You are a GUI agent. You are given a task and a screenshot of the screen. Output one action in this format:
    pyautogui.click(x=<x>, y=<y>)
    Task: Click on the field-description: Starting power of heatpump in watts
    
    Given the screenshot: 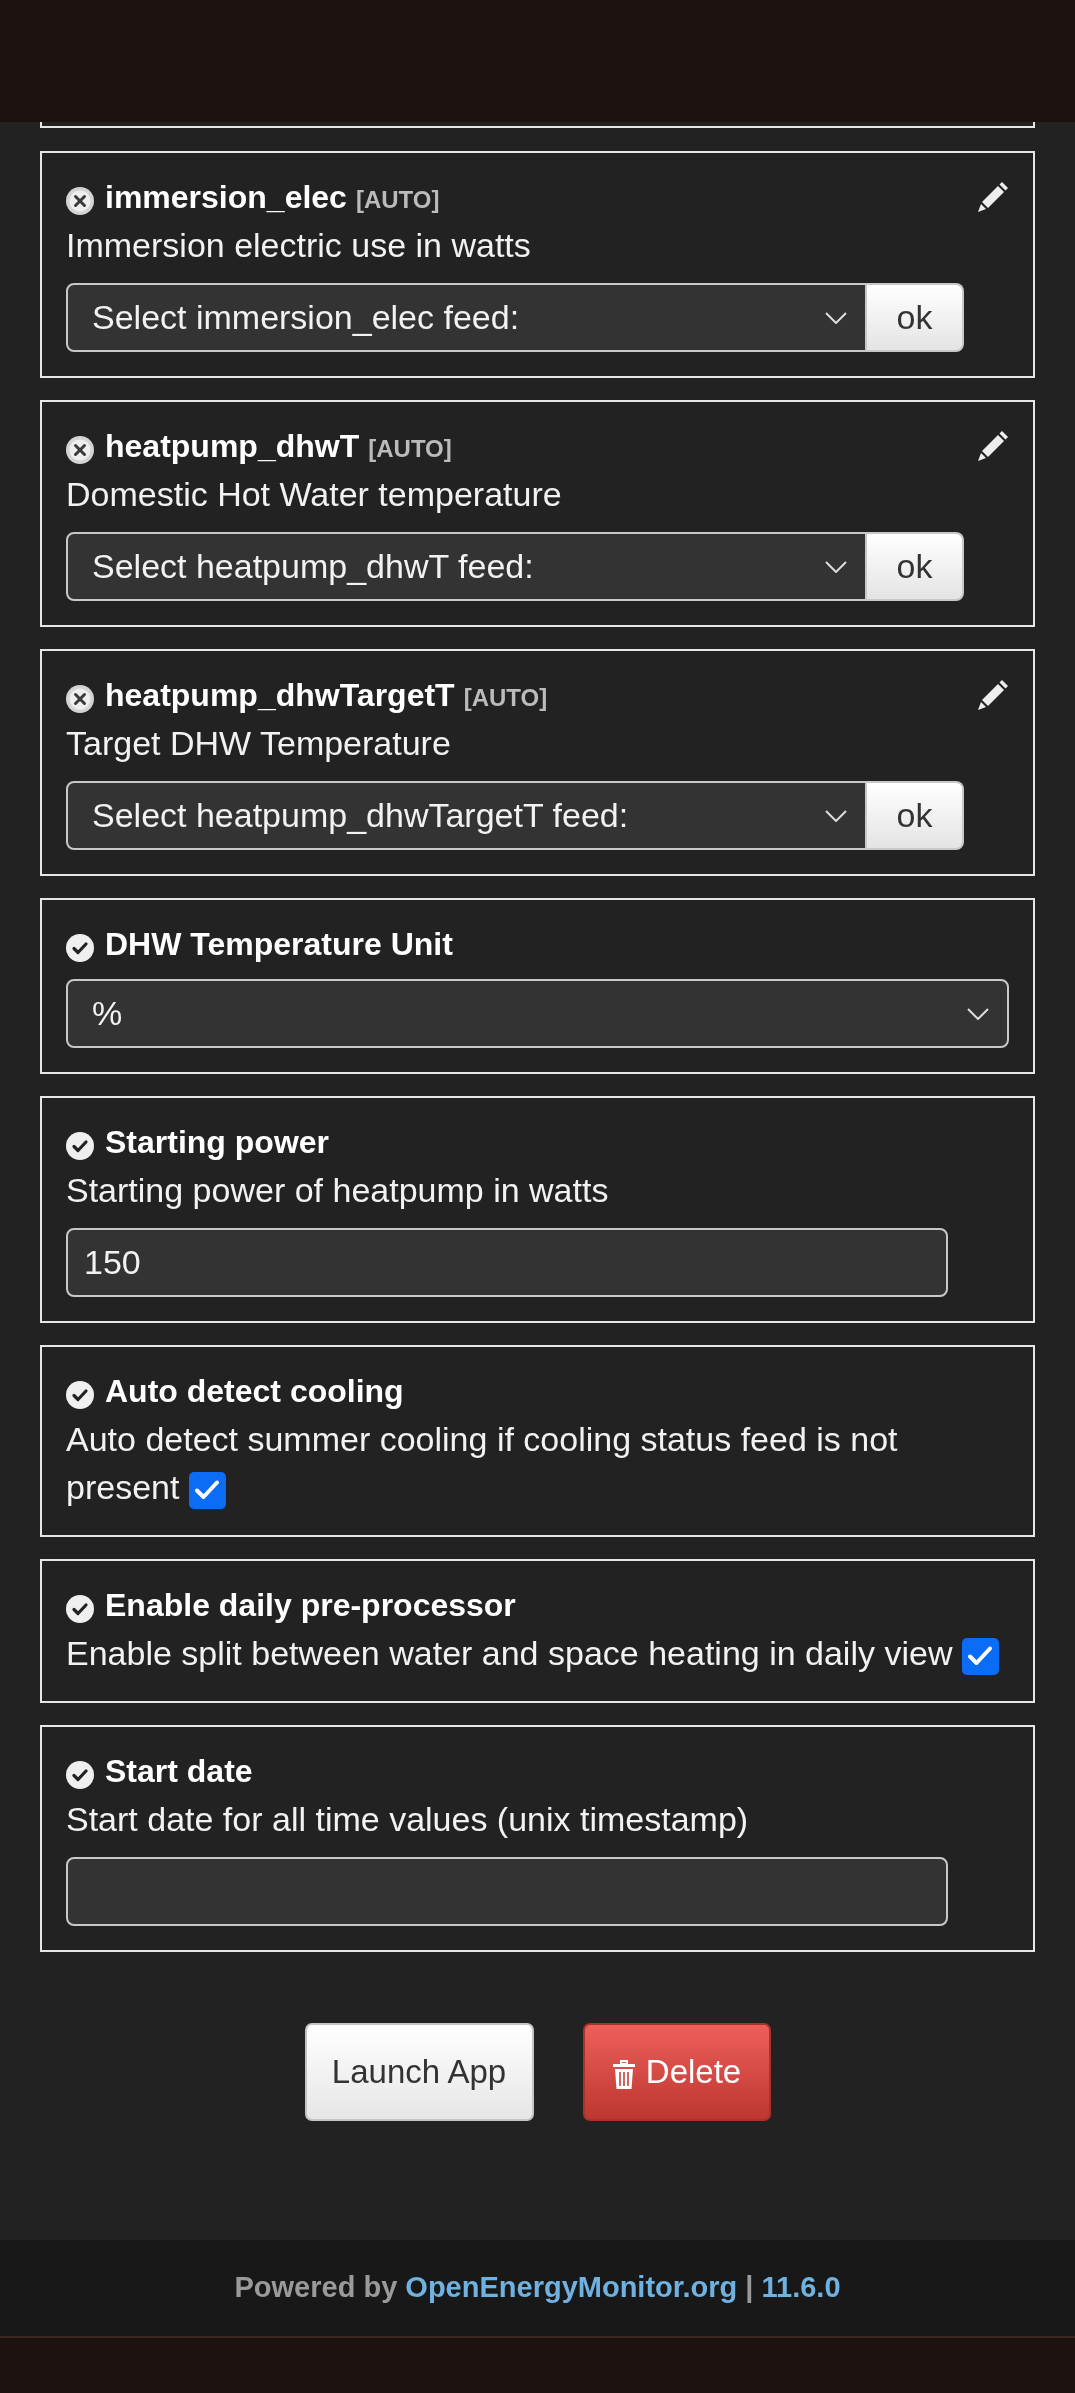 What is the action you would take?
    pyautogui.click(x=338, y=1190)
    